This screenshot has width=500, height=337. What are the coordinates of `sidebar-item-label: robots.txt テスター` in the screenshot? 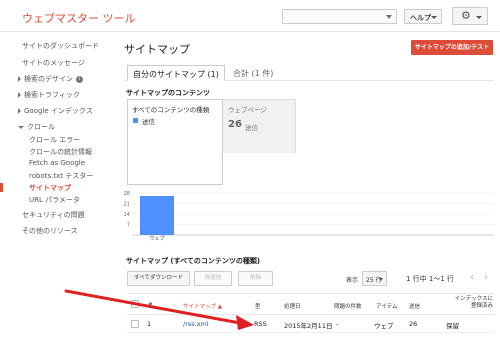 It's located at (61, 176).